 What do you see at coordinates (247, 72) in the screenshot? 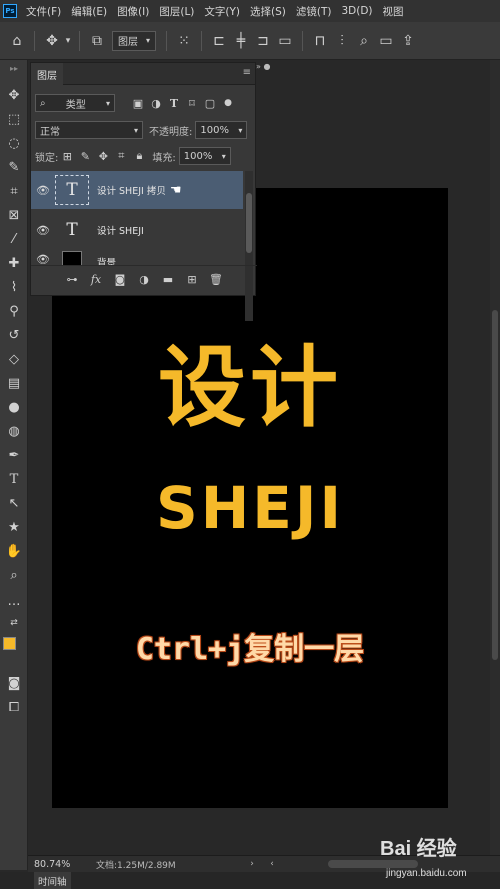
I see `panel-menu-icon: ≡` at bounding box center [247, 72].